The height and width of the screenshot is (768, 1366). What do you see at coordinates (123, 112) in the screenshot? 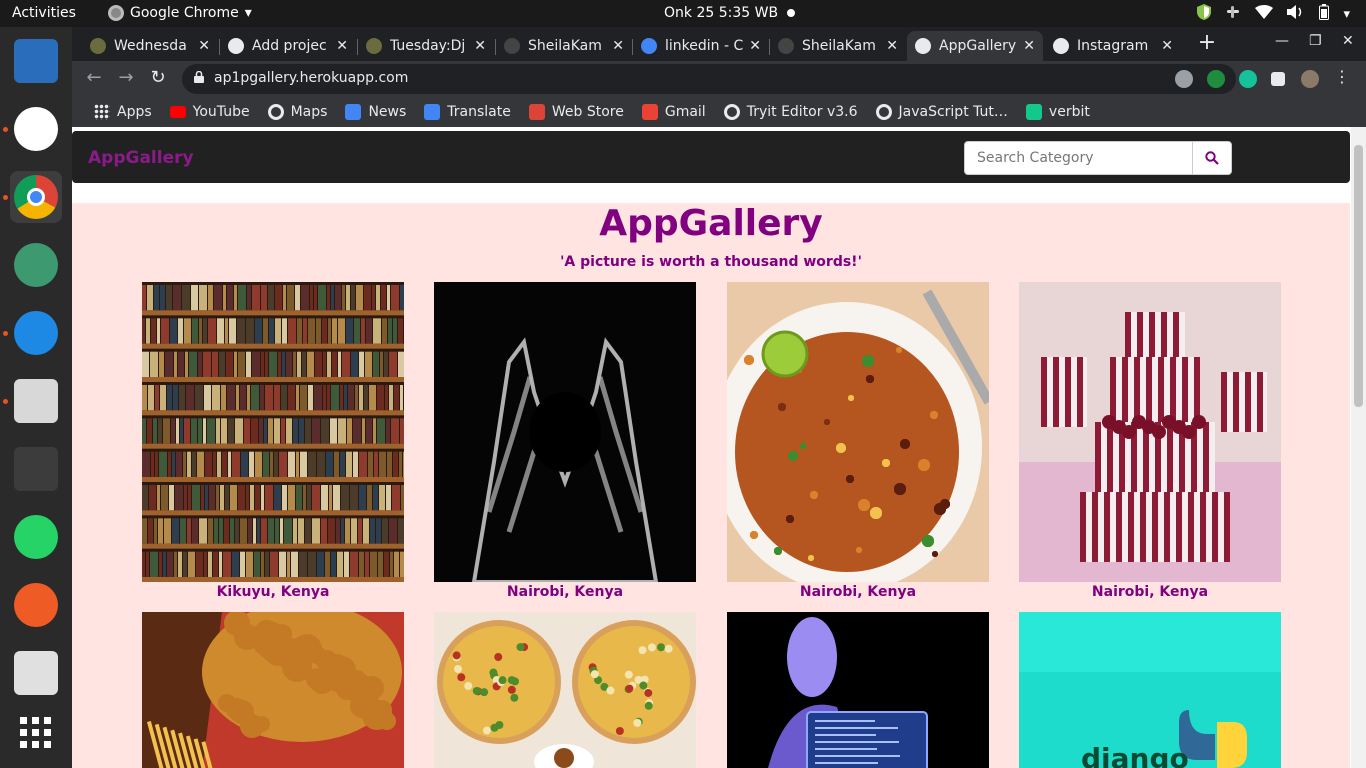
I see `bookmark-apps: Apps` at bounding box center [123, 112].